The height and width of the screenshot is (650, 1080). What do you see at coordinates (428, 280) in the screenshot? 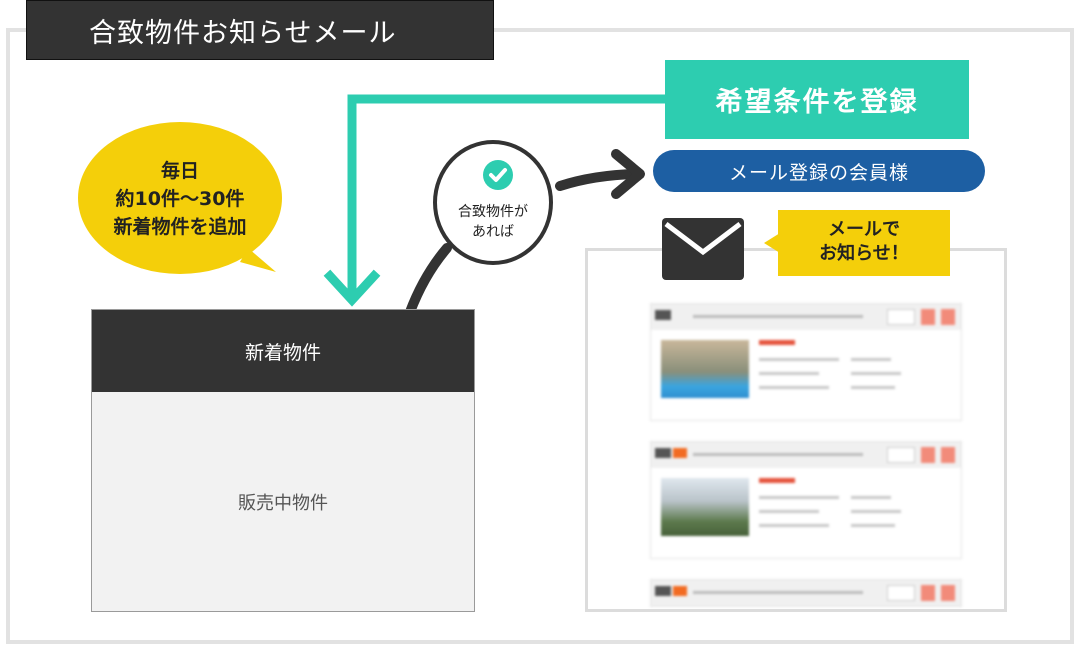
I see `dark-curve-lower` at bounding box center [428, 280].